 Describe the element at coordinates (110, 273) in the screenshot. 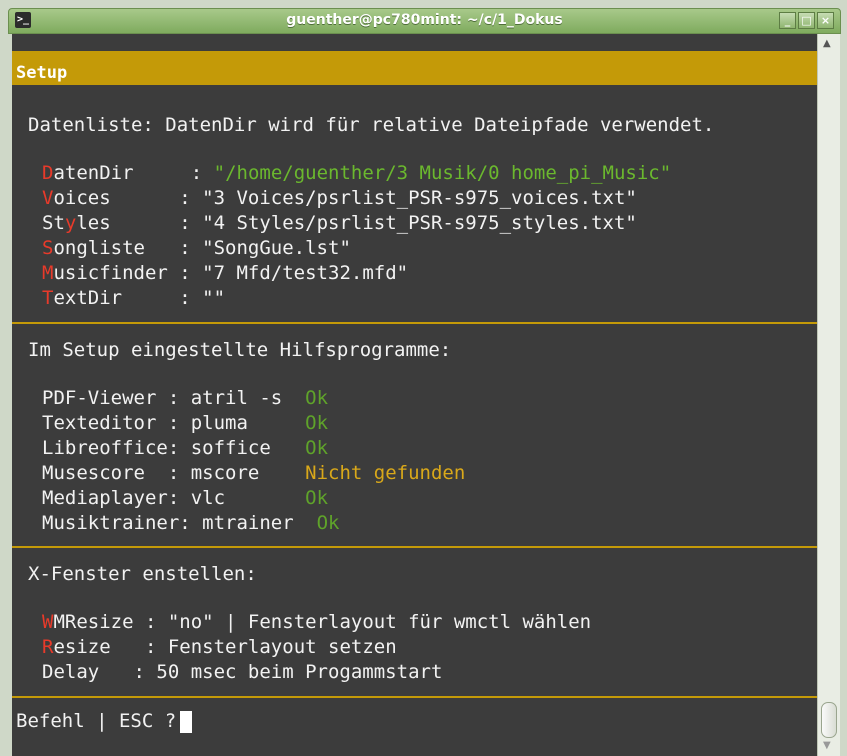

I see `key-label: usicfinder` at that location.